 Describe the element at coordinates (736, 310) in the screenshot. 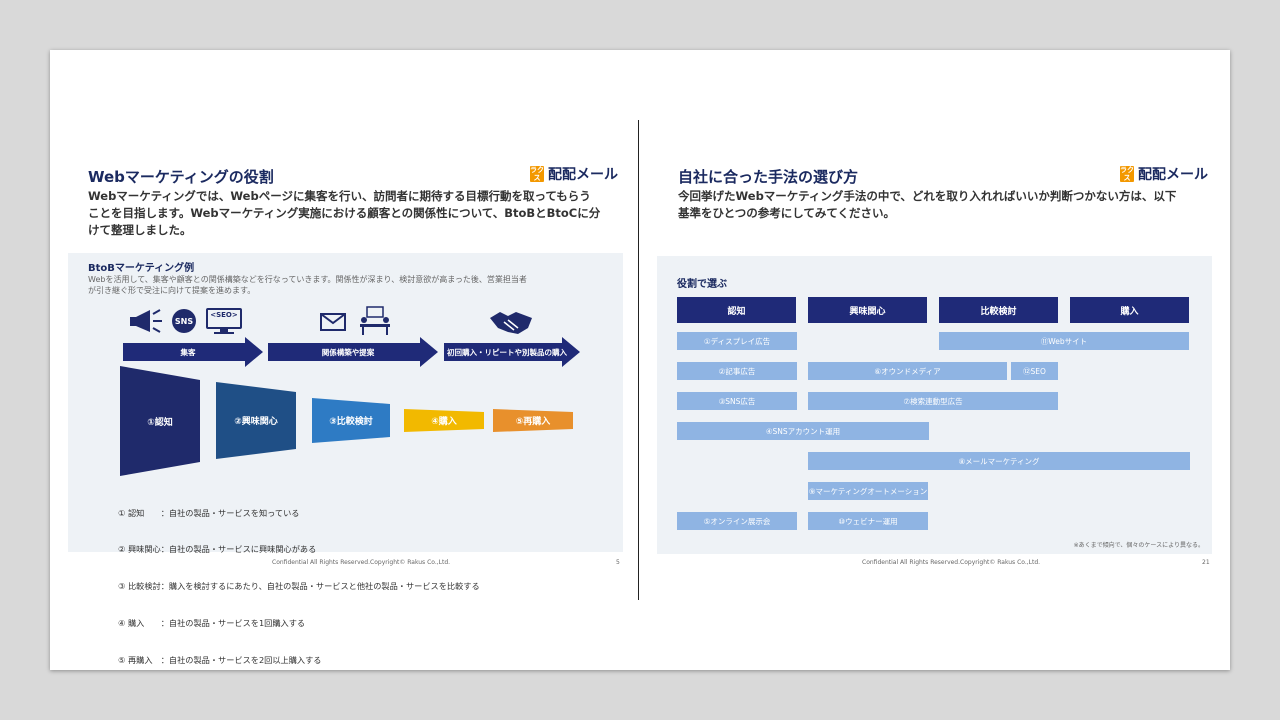

I see `header-awareness: 認知` at that location.